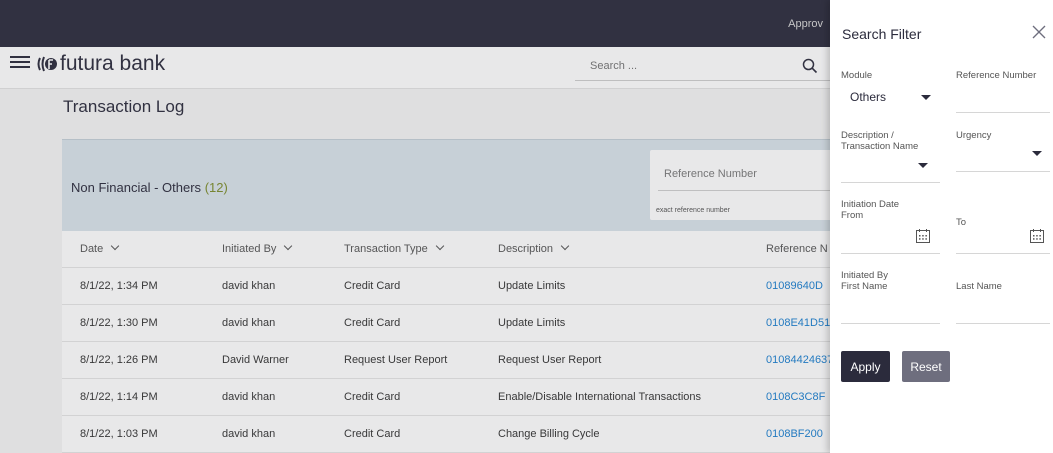 The image size is (1053, 453). What do you see at coordinates (890, 323) in the screenshot?
I see `first-name-input` at bounding box center [890, 323].